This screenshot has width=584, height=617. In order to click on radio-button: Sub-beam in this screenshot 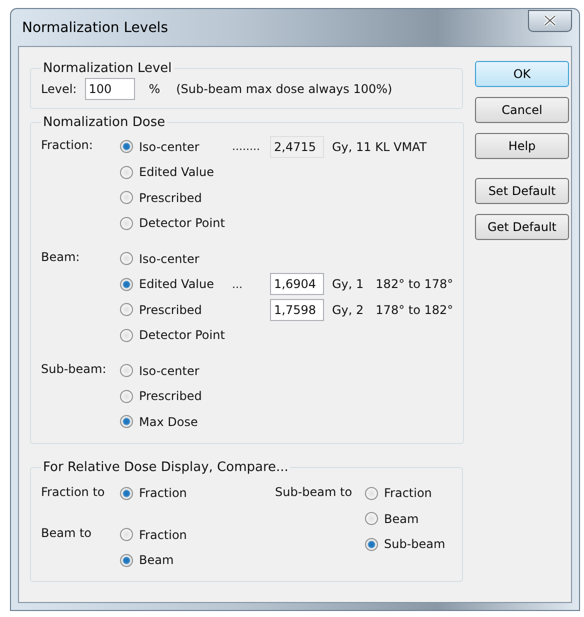, I will do `click(405, 544)`.